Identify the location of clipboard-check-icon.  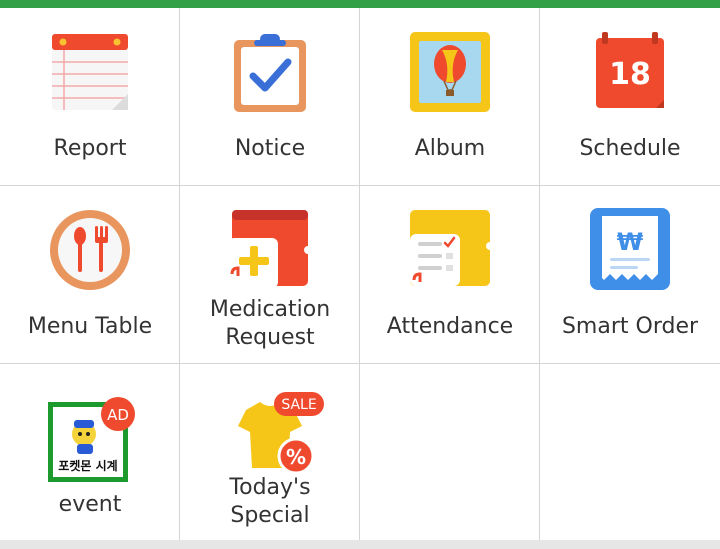
(270, 73).